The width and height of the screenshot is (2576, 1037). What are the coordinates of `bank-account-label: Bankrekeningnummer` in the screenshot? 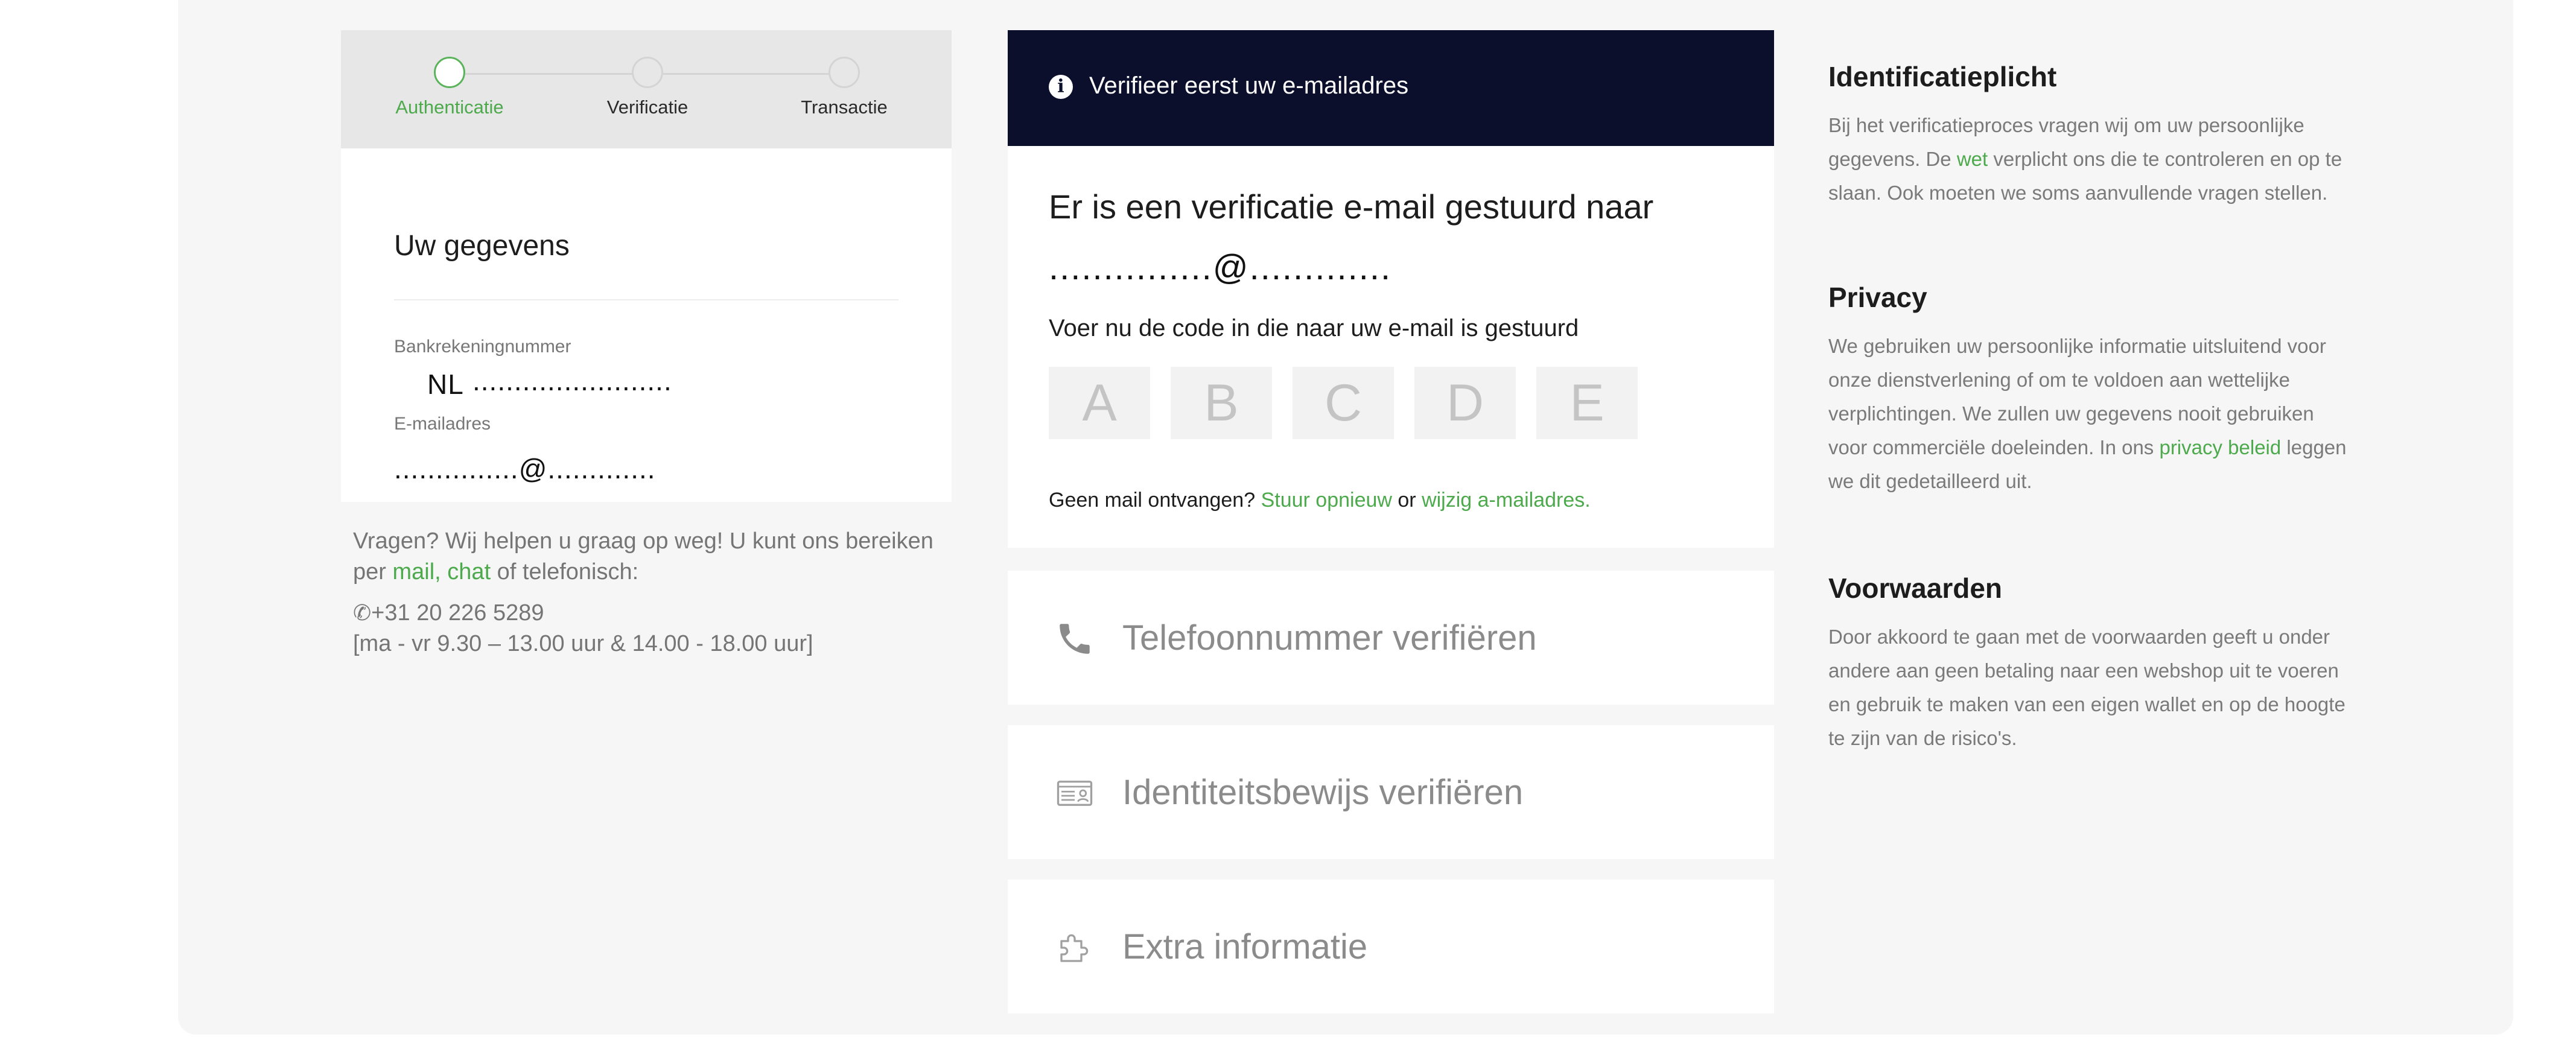 It's located at (483, 347).